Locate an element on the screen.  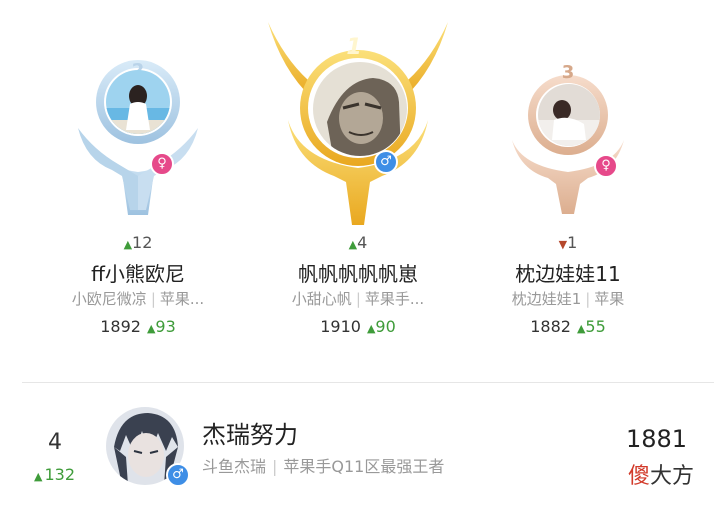
rank-change: ▲ 132 is located at coordinates (54, 474).